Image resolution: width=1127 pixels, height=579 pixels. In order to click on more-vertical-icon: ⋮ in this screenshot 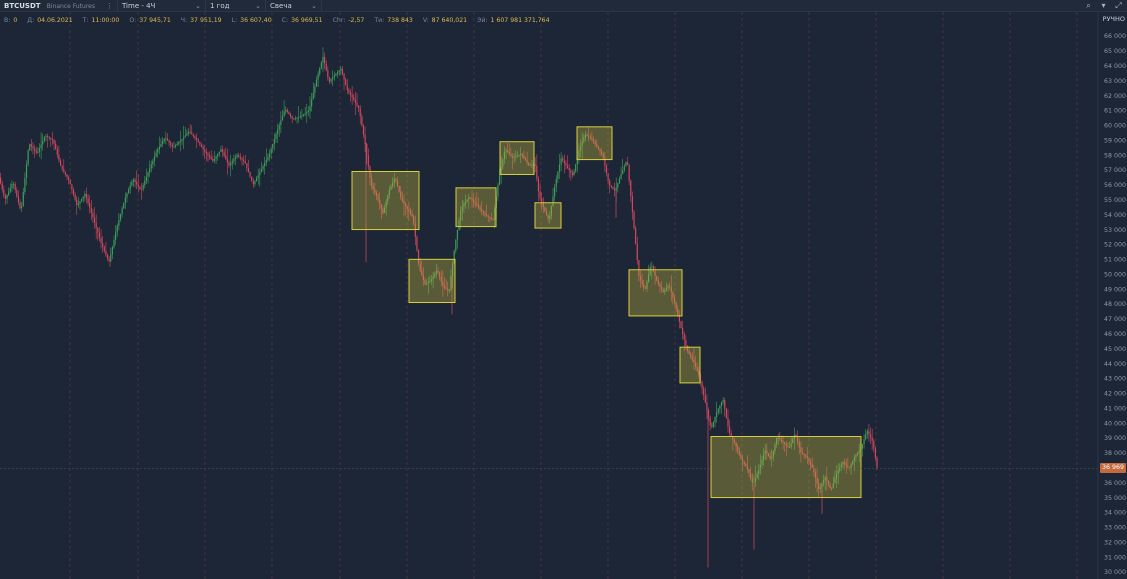, I will do `click(109, 6)`.